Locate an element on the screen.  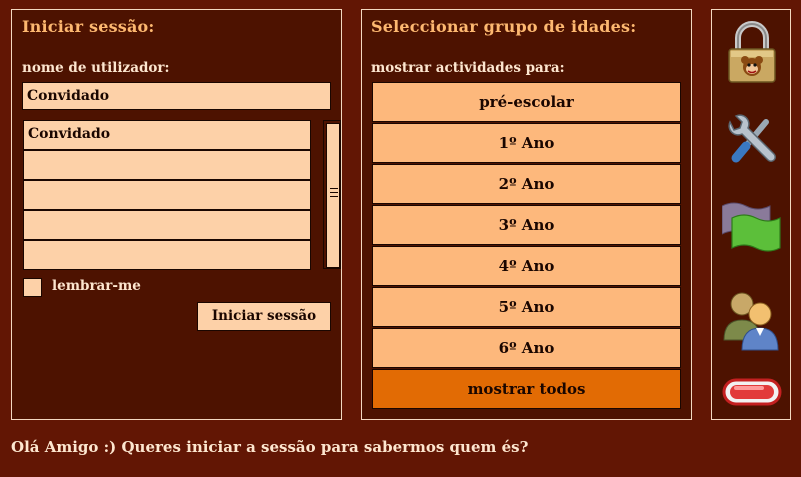
padlock-icon is located at coordinates (752, 52).